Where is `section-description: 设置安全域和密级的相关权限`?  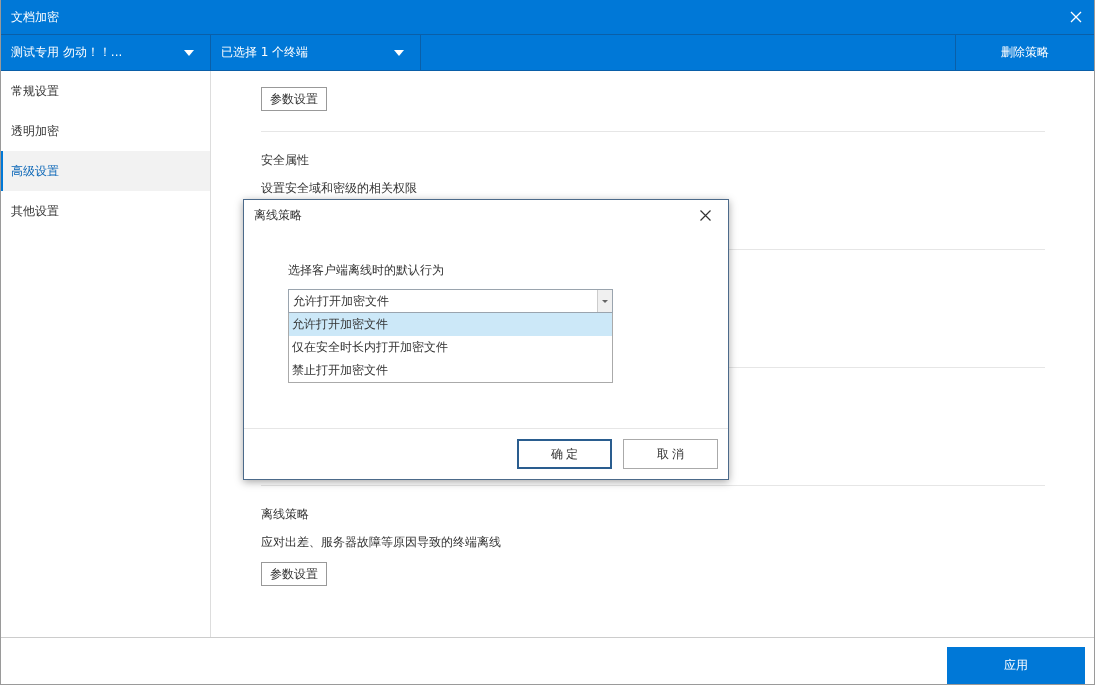 section-description: 设置安全域和密级的相关权限 is located at coordinates (339, 188).